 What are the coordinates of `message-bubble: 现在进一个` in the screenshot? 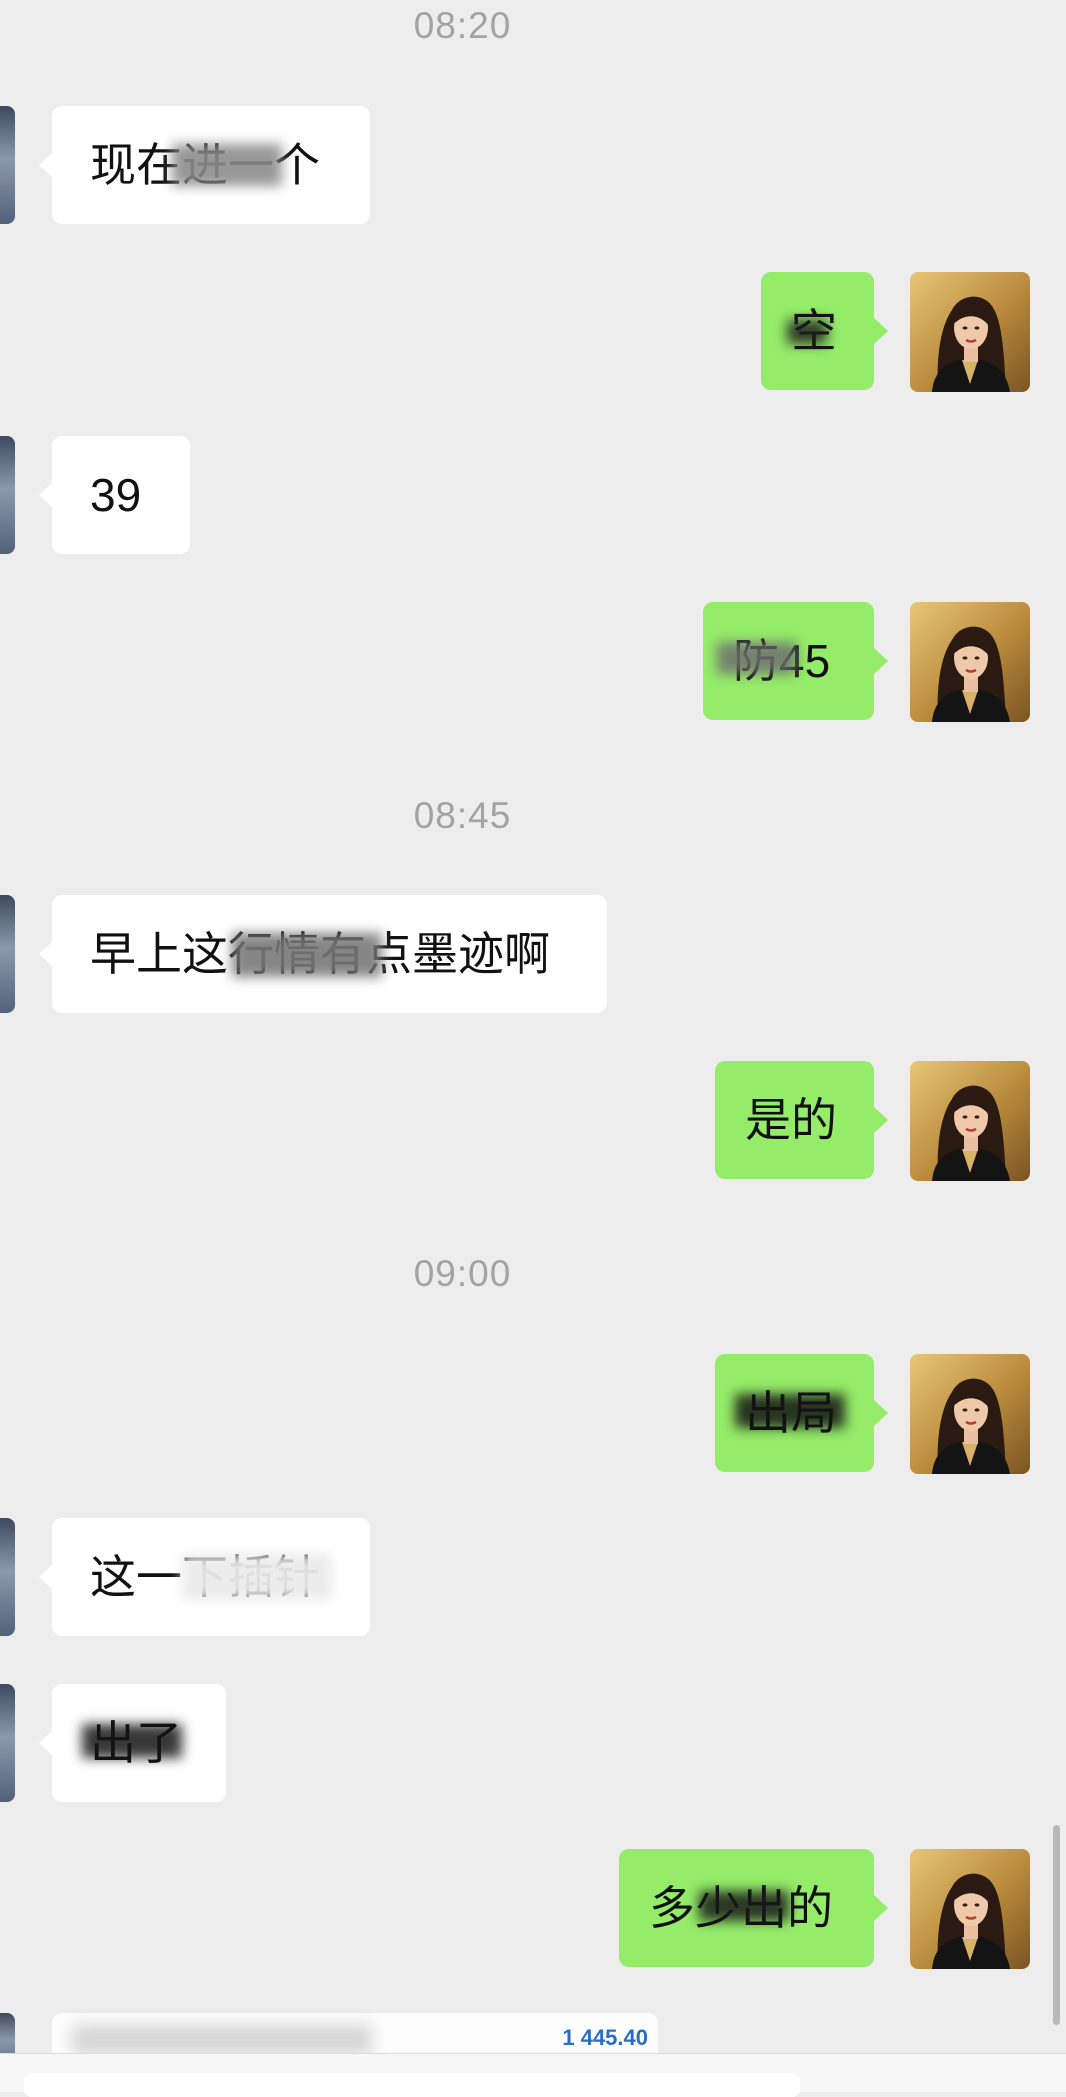 It's located at (204, 165).